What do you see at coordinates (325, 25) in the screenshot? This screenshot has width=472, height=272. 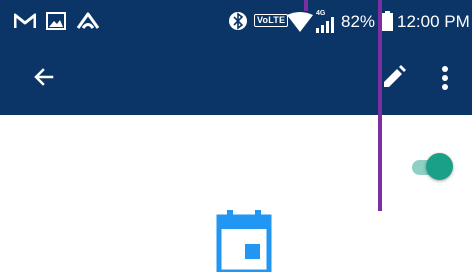 I see `signal-icon` at bounding box center [325, 25].